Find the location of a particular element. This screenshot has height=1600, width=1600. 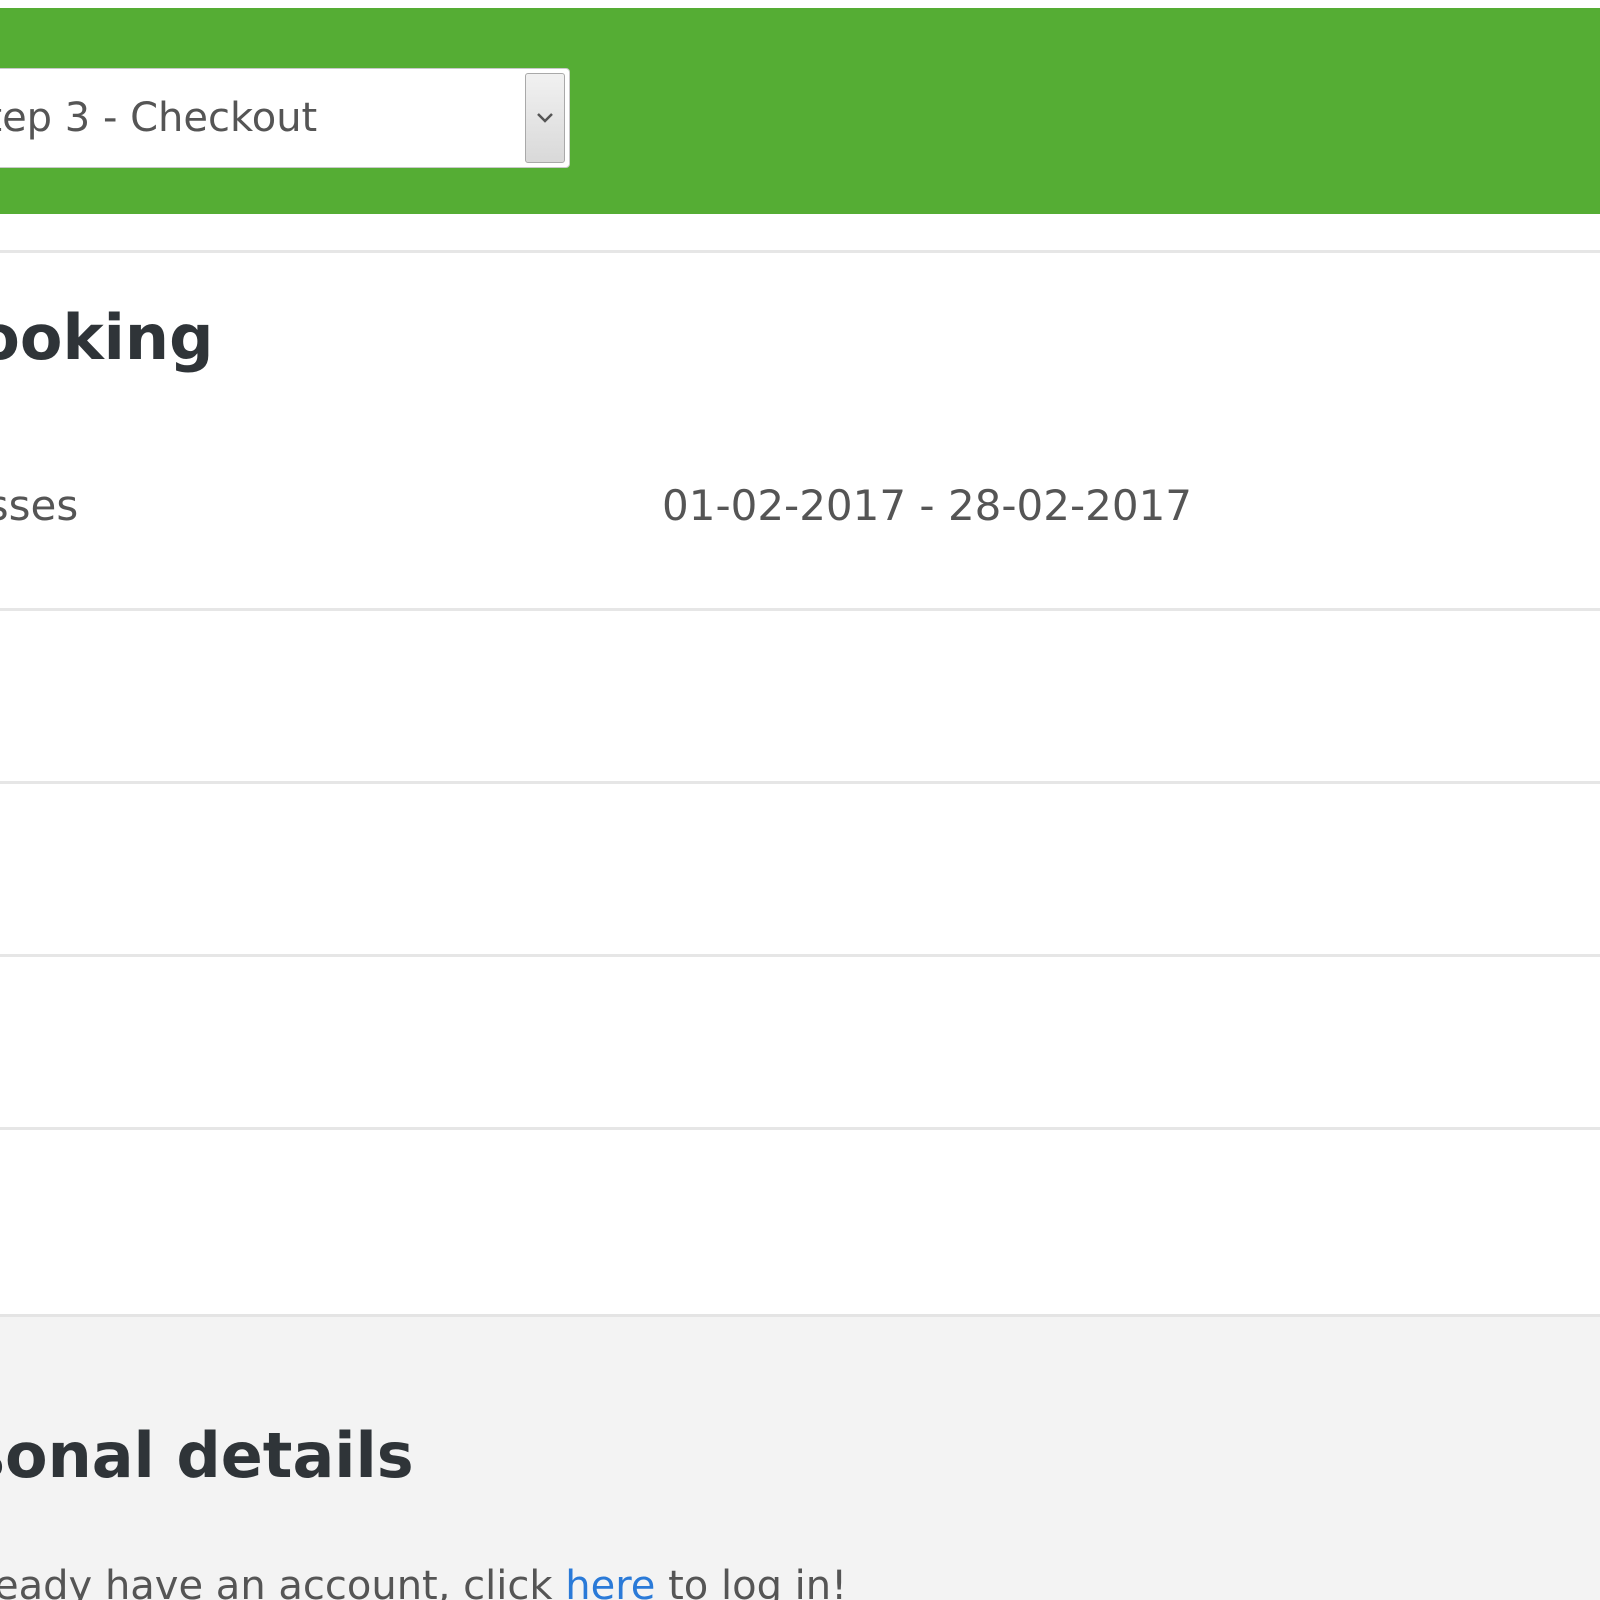

booking-title: Booking is located at coordinates (107, 337).